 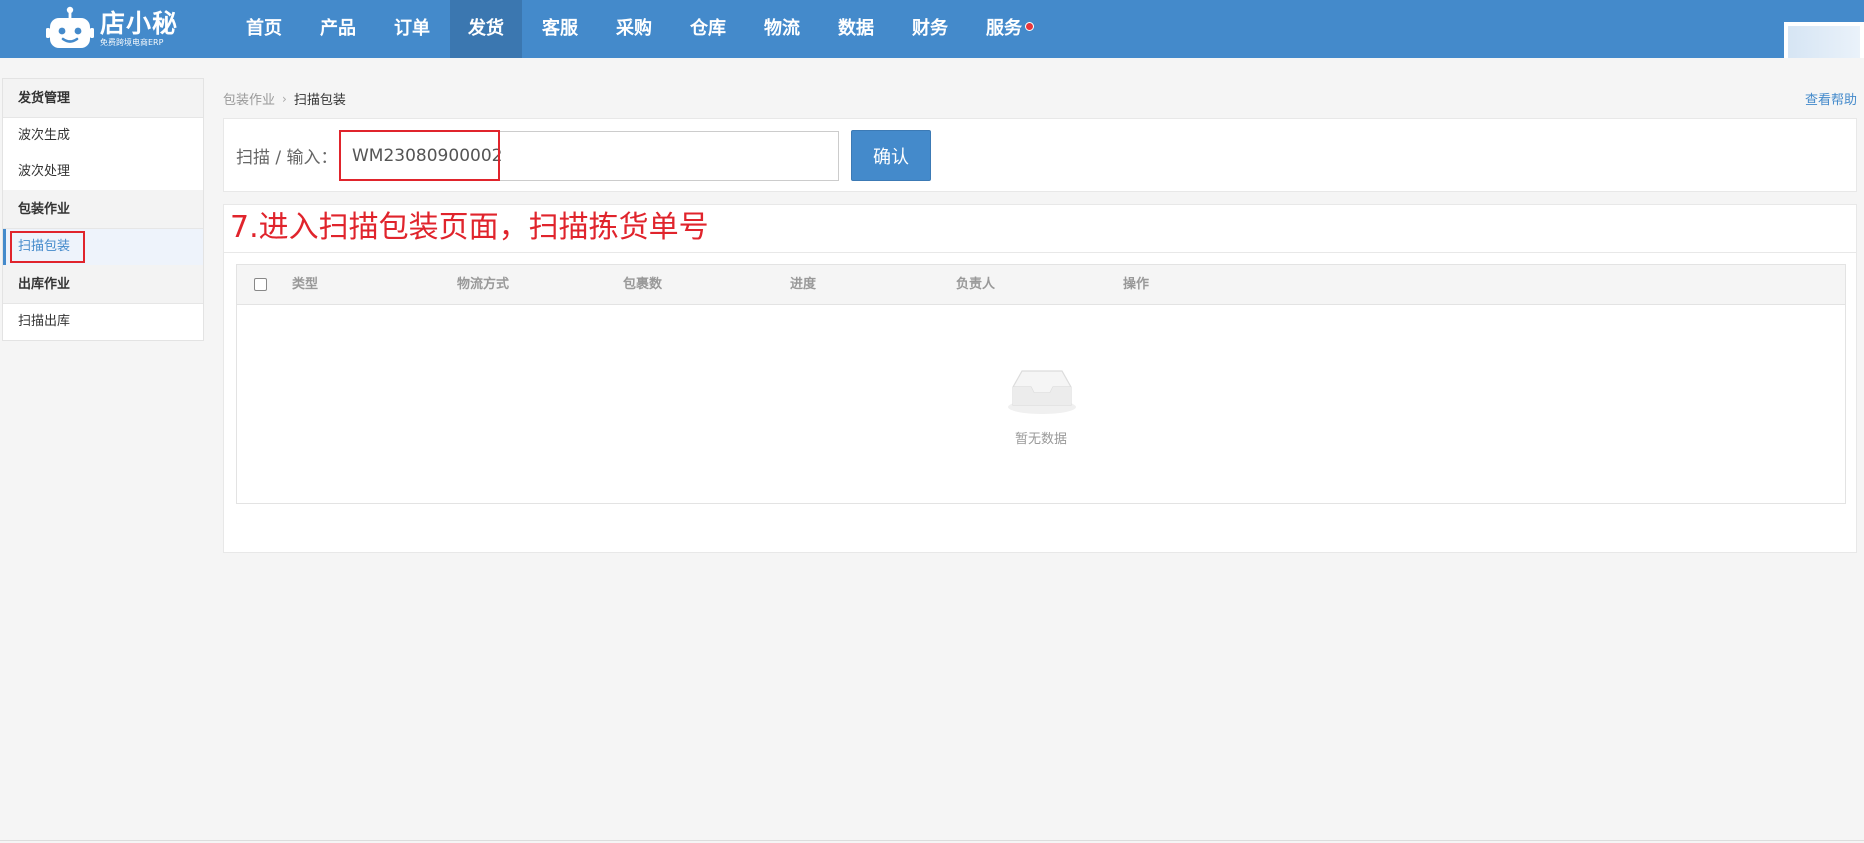 I want to click on brand-logo: 店小秘 免费跨境电商ERP, so click(x=112, y=29).